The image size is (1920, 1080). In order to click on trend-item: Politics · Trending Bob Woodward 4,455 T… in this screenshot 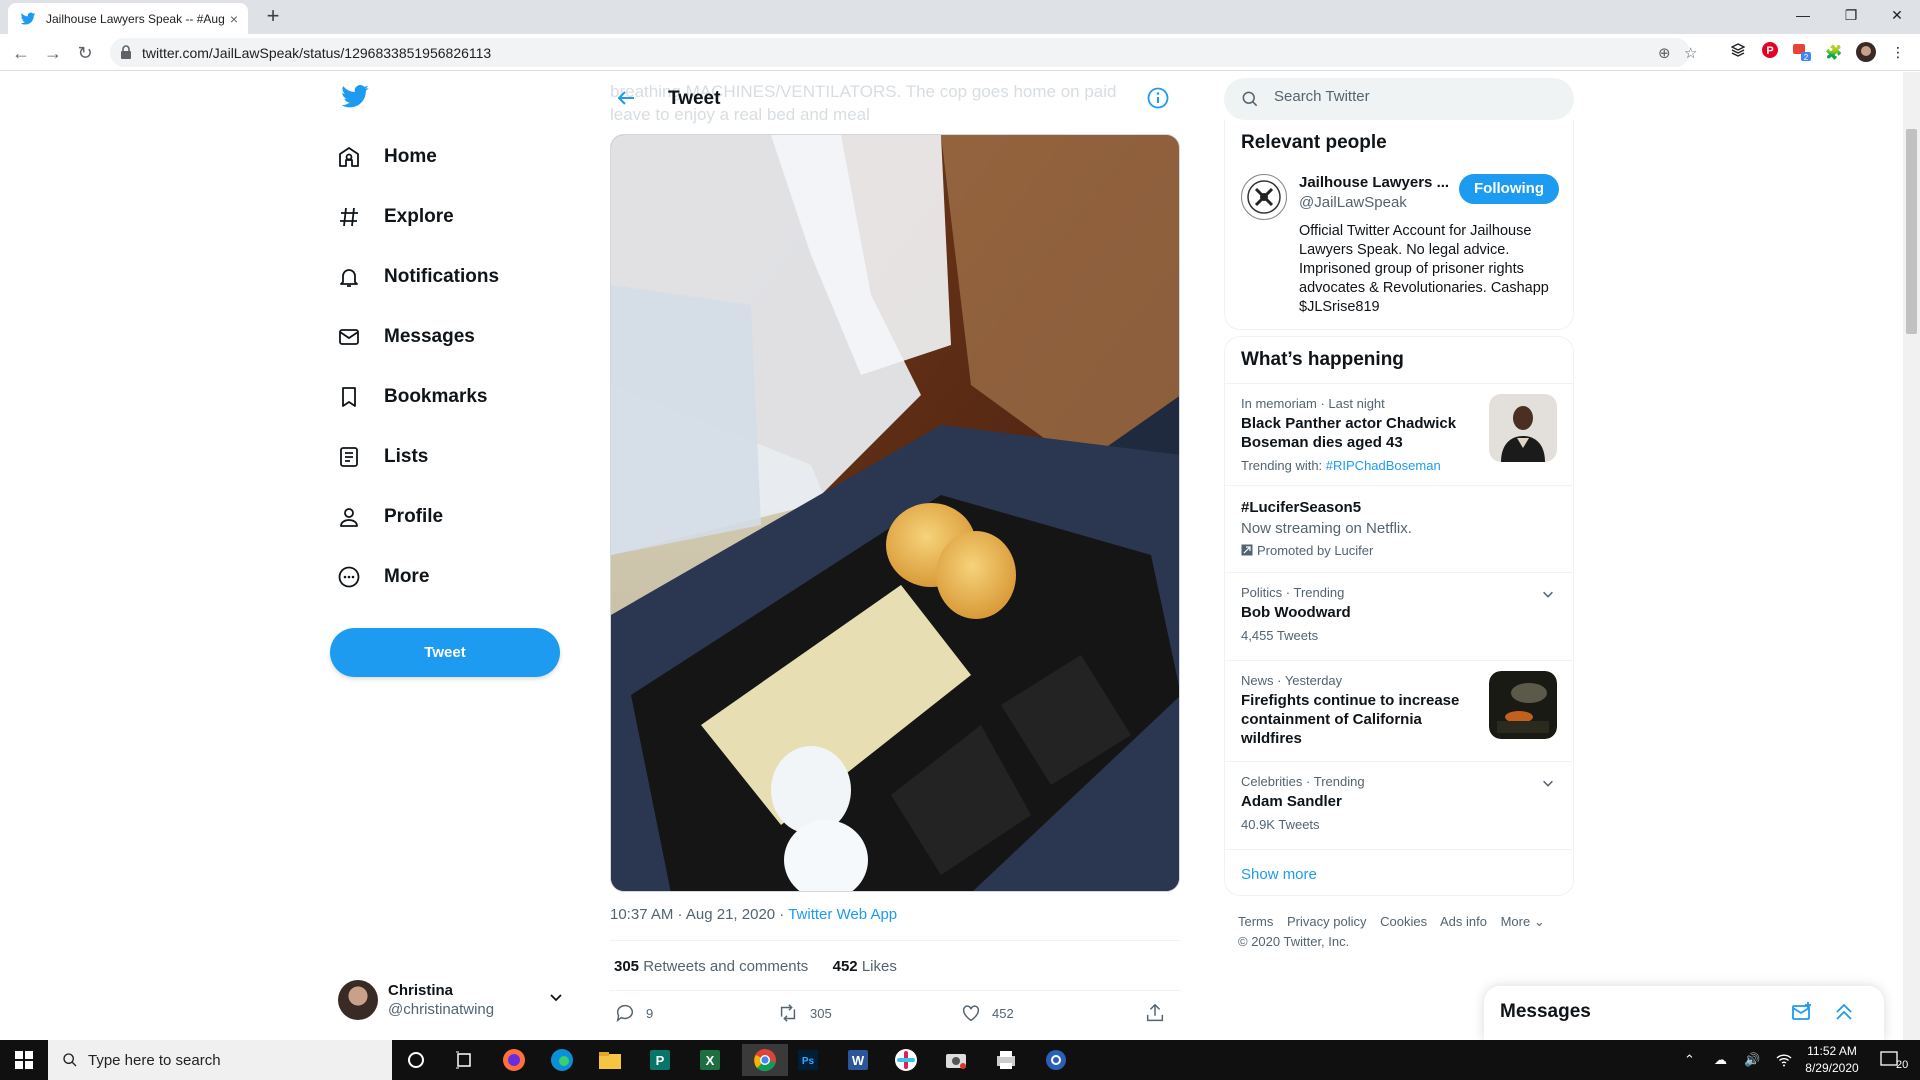, I will do `click(1399, 616)`.